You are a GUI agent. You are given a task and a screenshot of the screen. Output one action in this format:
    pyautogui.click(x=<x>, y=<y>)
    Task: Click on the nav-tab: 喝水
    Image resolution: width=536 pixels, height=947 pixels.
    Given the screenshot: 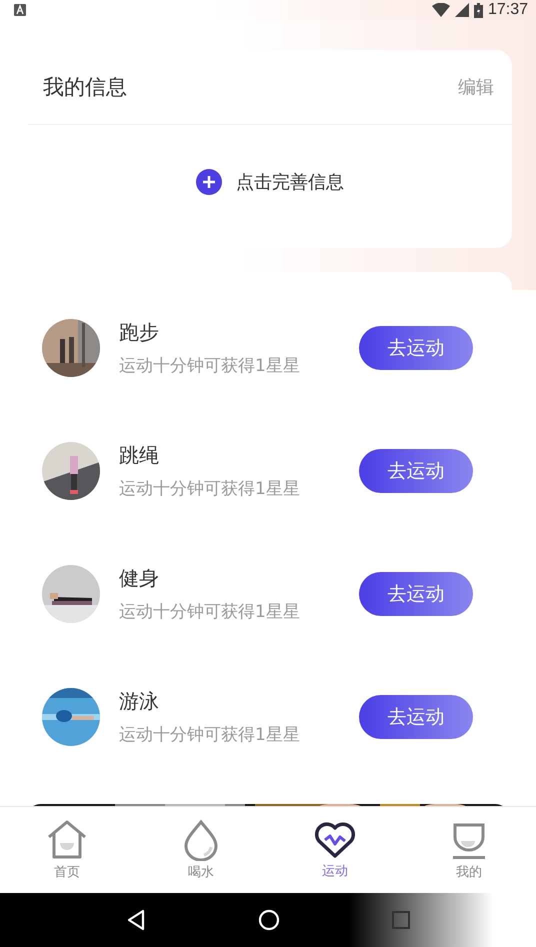 What is the action you would take?
    pyautogui.click(x=201, y=850)
    